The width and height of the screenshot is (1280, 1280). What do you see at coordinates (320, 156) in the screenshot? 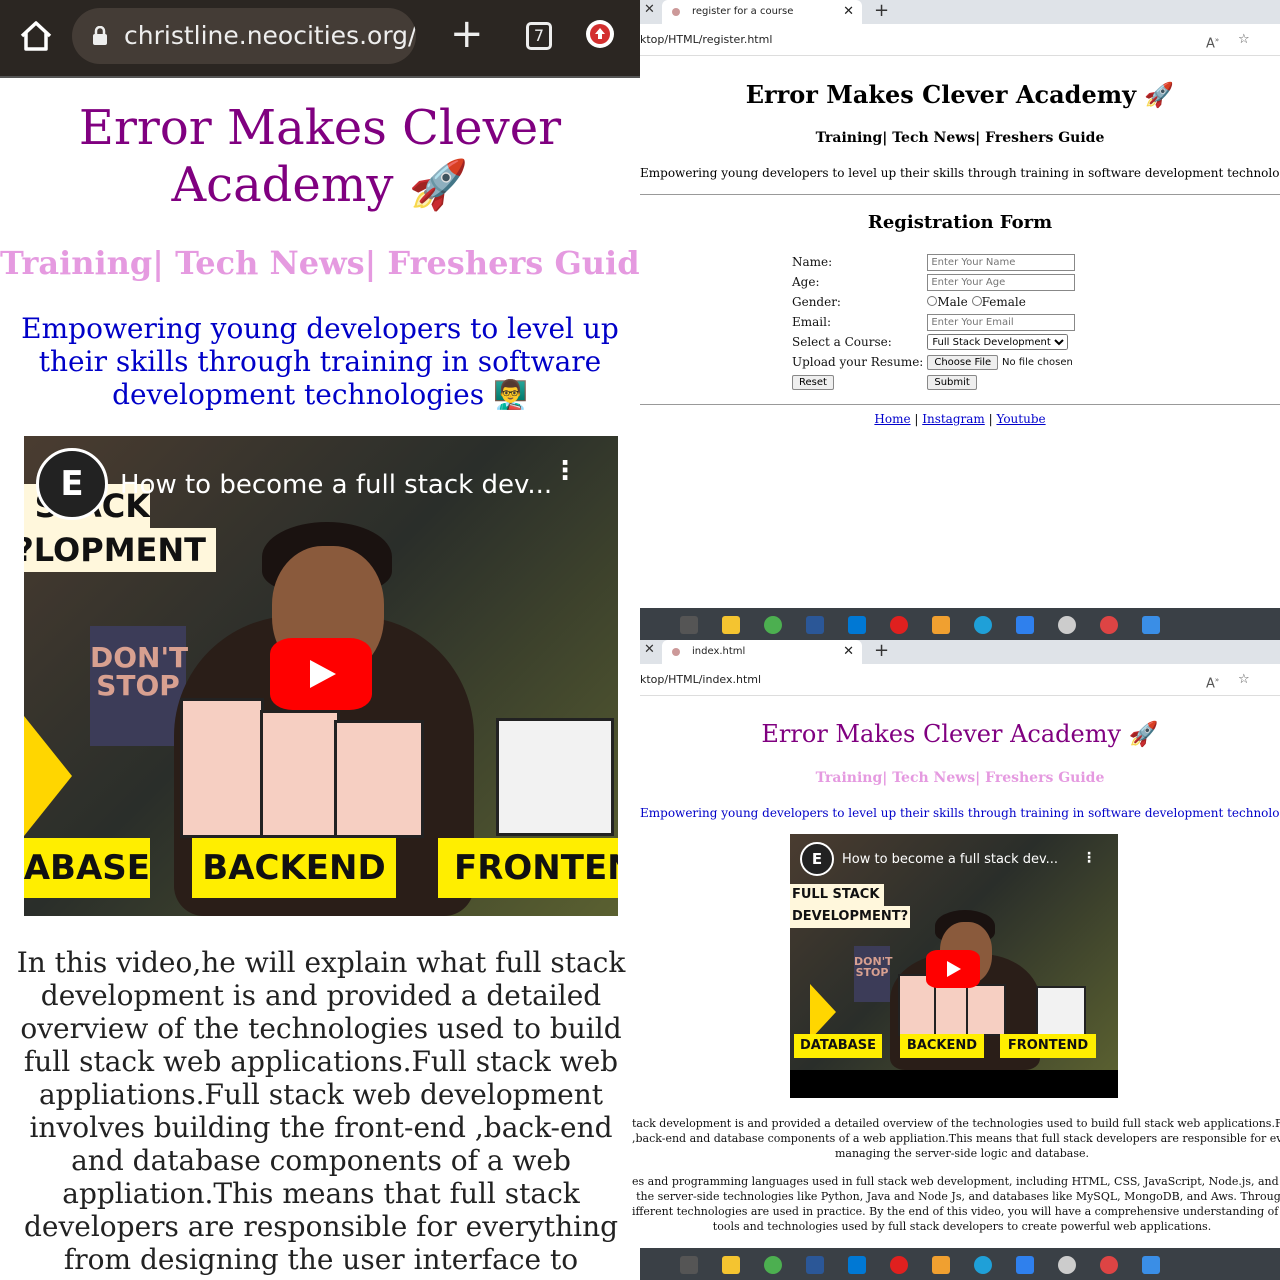
I see `page-title: Error Makes Clever Academy 🚀` at bounding box center [320, 156].